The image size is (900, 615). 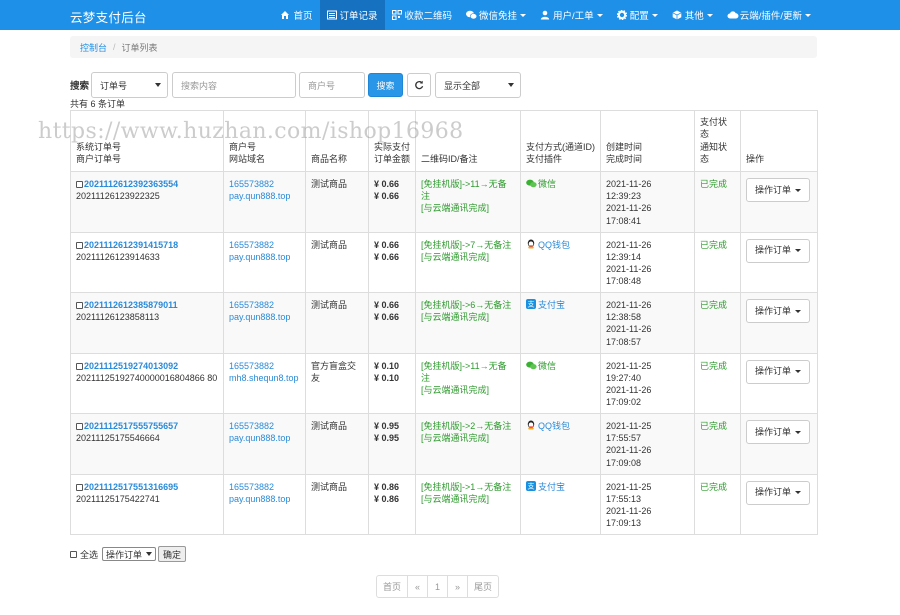 I want to click on system-order-link: 2021112612392363554, so click(x=131, y=184).